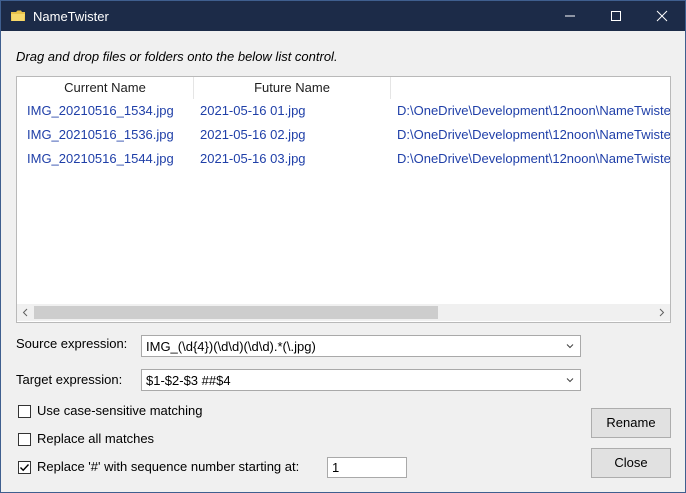 The image size is (686, 493). What do you see at coordinates (18, 16) in the screenshot?
I see `folder-tag-icon` at bounding box center [18, 16].